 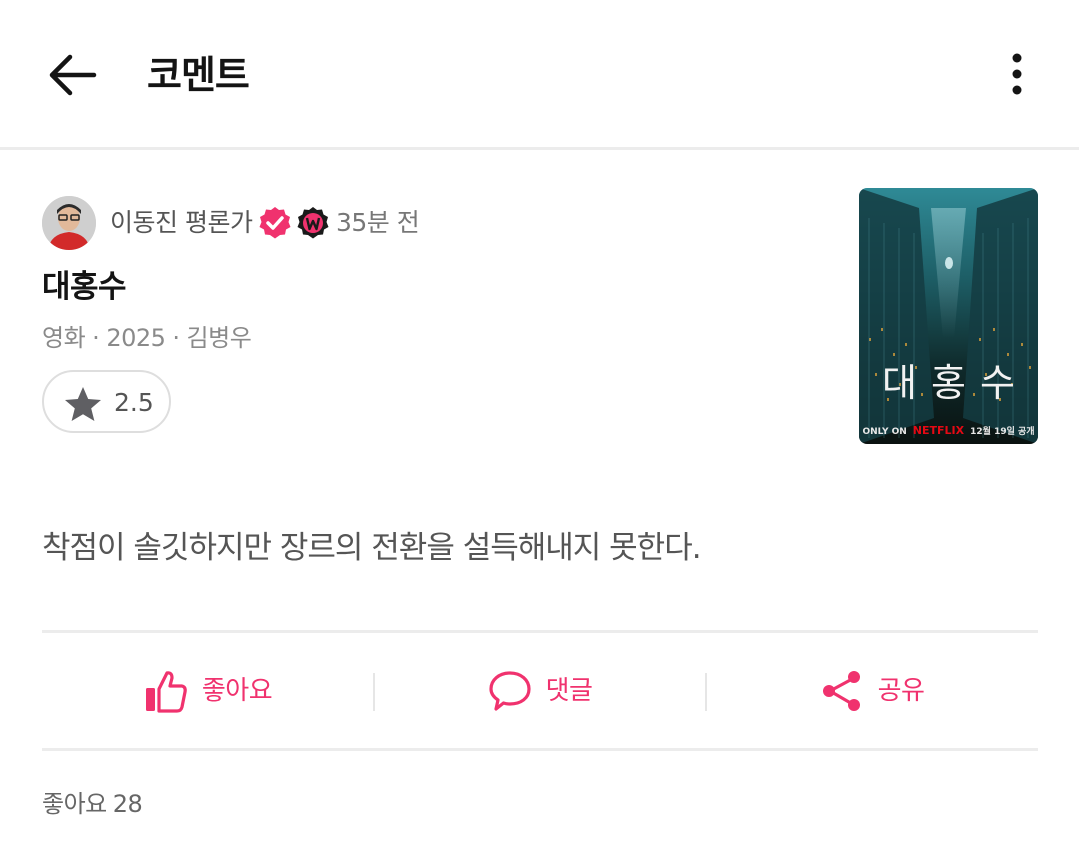 What do you see at coordinates (134, 402) in the screenshot?
I see `rating-value: 2.5` at bounding box center [134, 402].